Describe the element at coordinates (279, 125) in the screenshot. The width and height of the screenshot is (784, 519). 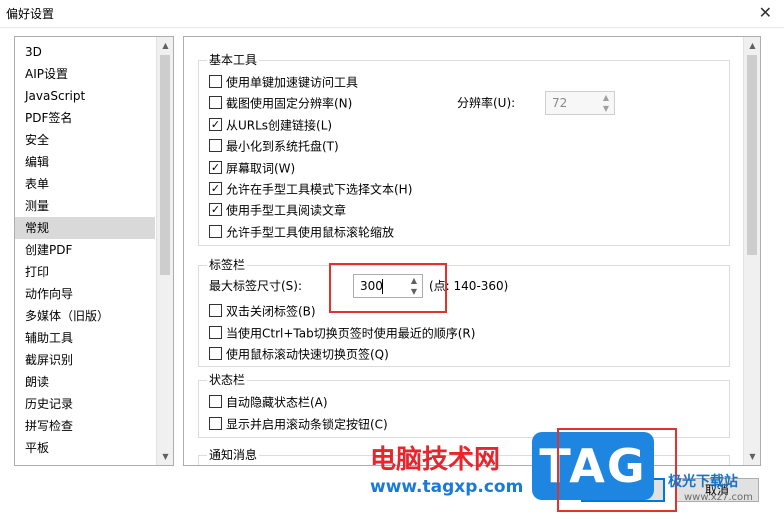
I see `option-label: 从URLs创建链接(L)` at that location.